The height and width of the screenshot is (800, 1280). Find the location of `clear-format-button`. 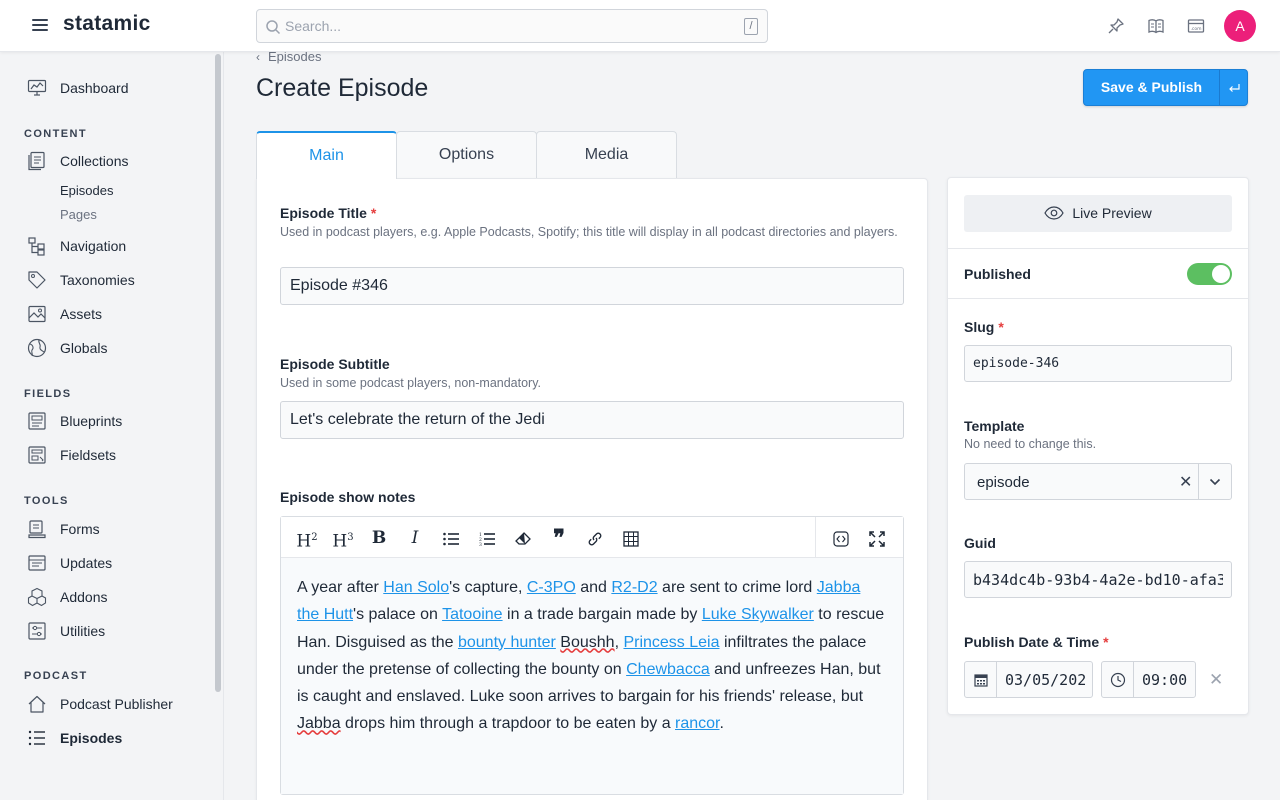

clear-format-button is located at coordinates (523, 538).